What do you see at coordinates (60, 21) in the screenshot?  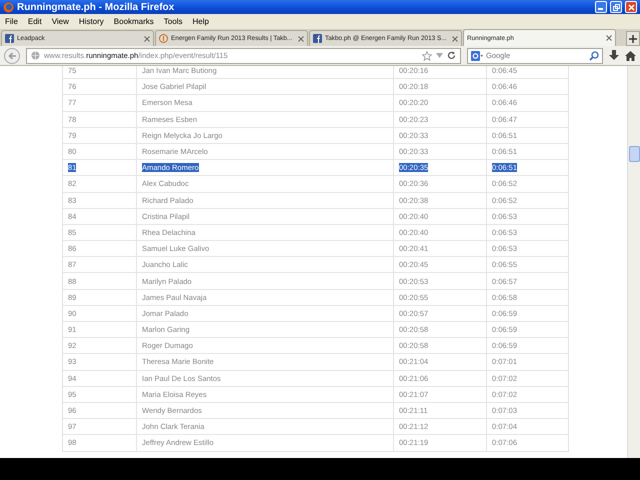 I see `menu-item: View` at bounding box center [60, 21].